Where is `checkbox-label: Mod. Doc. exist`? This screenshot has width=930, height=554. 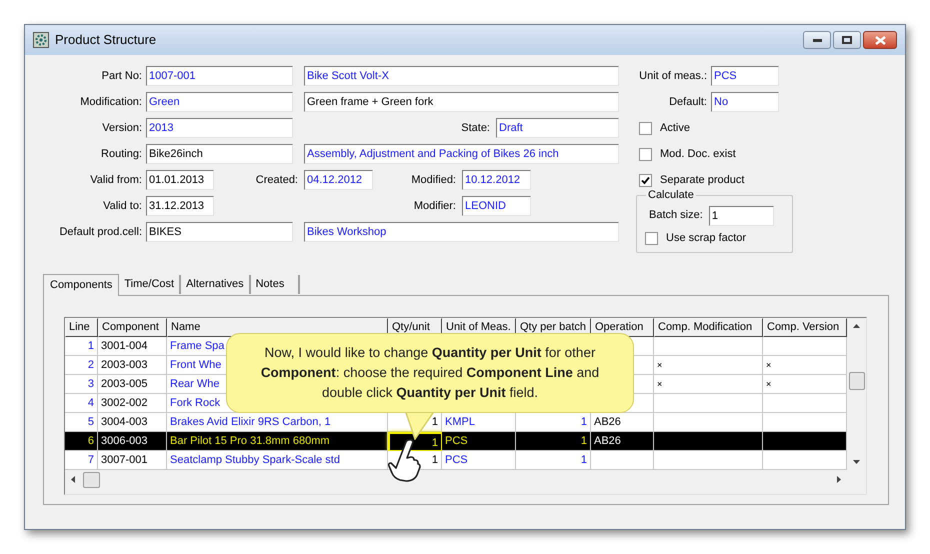
checkbox-label: Mod. Doc. exist is located at coordinates (698, 154).